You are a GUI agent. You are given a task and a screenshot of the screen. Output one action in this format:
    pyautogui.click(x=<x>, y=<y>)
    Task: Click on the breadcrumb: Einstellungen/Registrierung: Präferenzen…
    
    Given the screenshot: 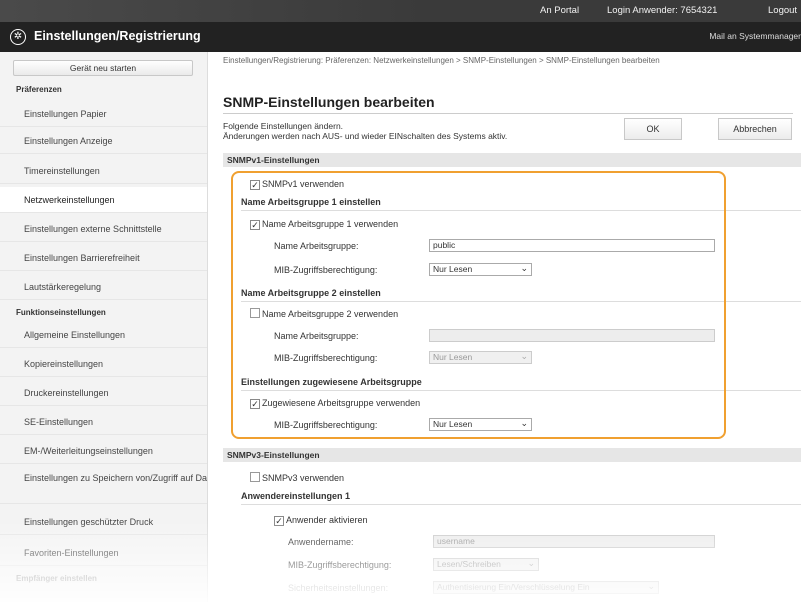 What is the action you would take?
    pyautogui.click(x=441, y=60)
    